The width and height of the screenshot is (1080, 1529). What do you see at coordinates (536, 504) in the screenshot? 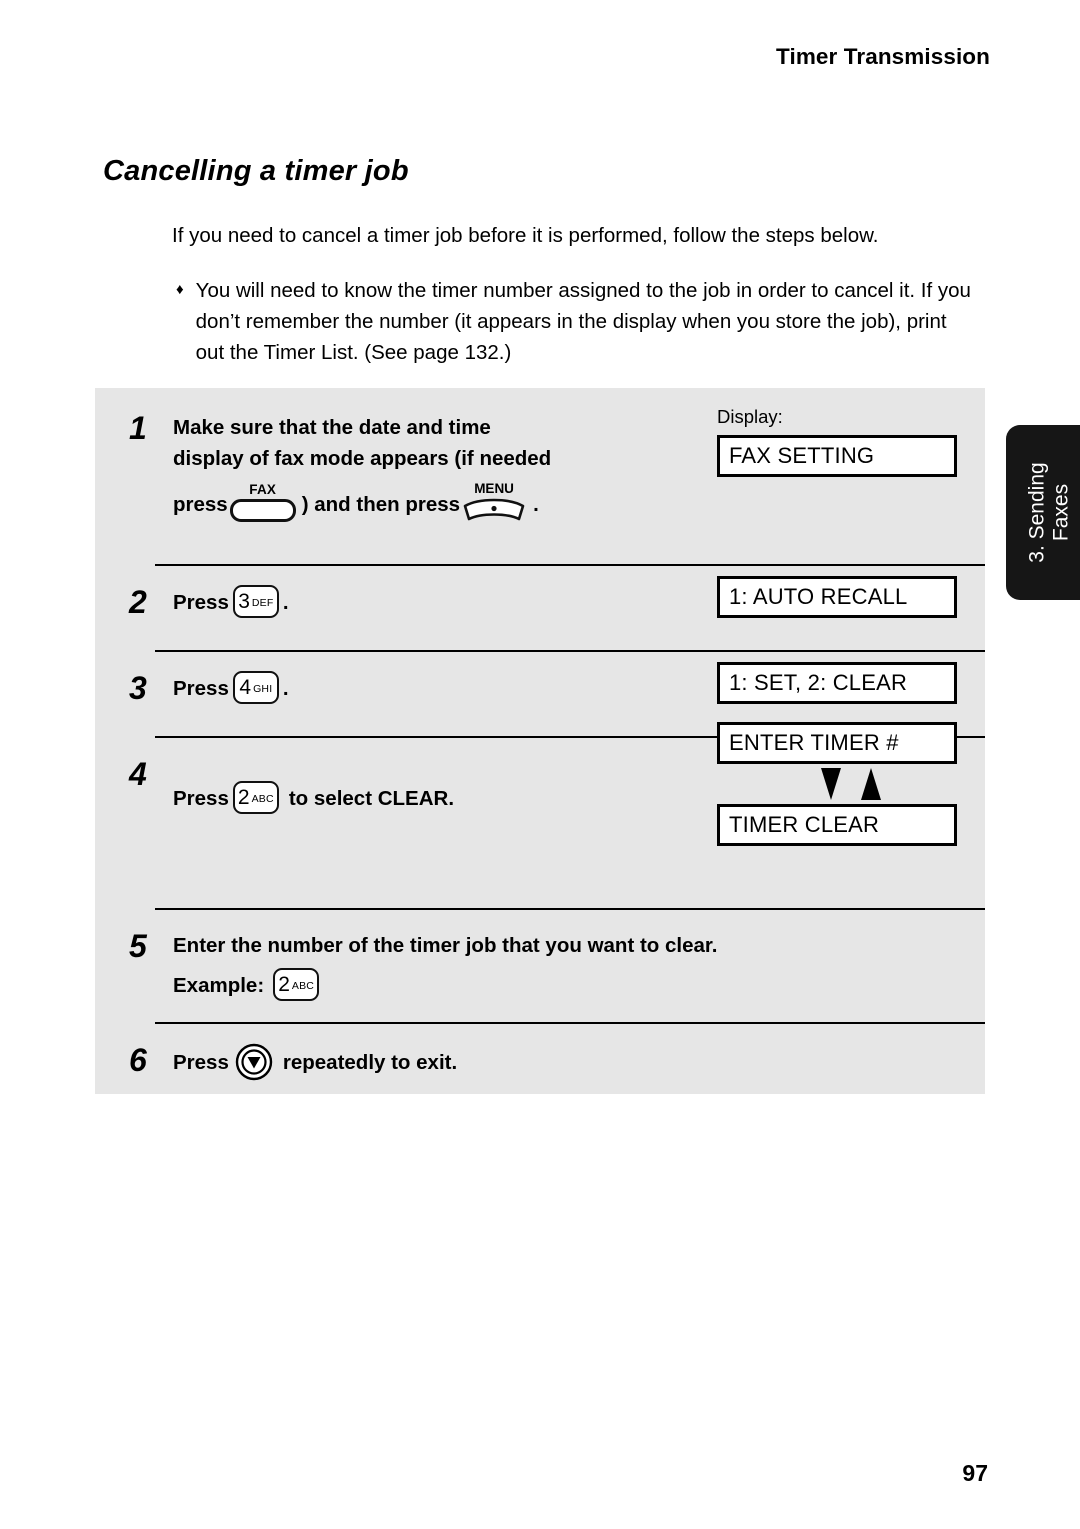
I see `step-1-end-text: .` at bounding box center [536, 504].